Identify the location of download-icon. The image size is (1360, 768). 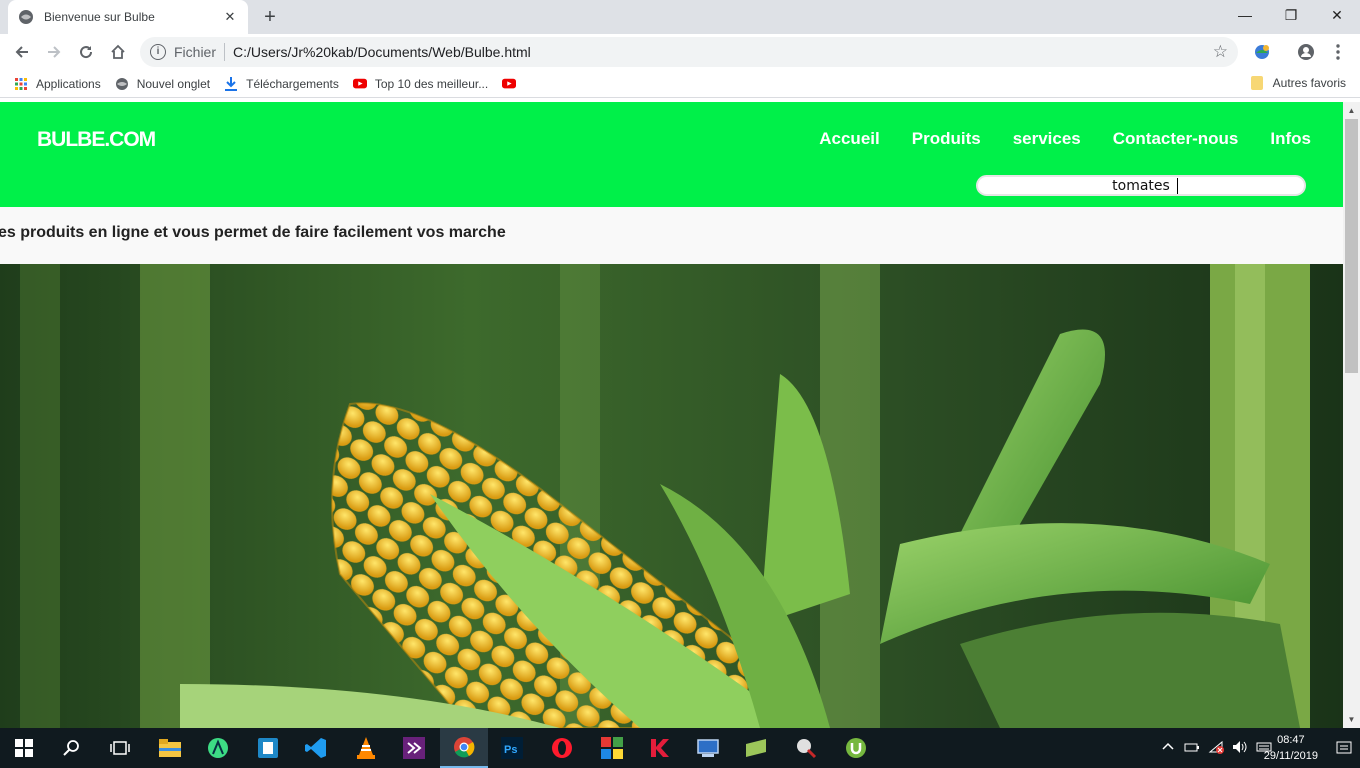
(231, 83).